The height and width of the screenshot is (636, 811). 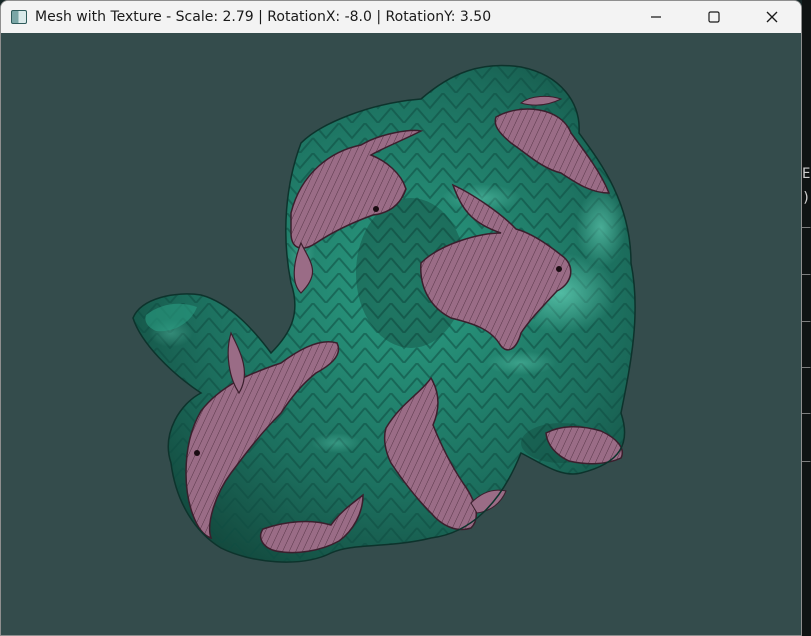 I want to click on minimize-icon, so click(x=656, y=17).